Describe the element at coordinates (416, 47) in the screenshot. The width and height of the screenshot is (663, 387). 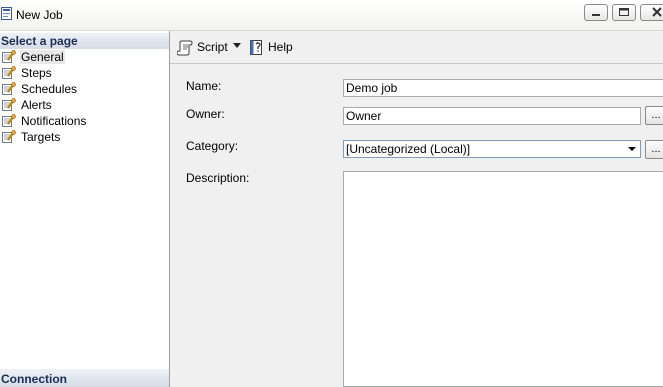
I see `toolbar: Script Help` at that location.